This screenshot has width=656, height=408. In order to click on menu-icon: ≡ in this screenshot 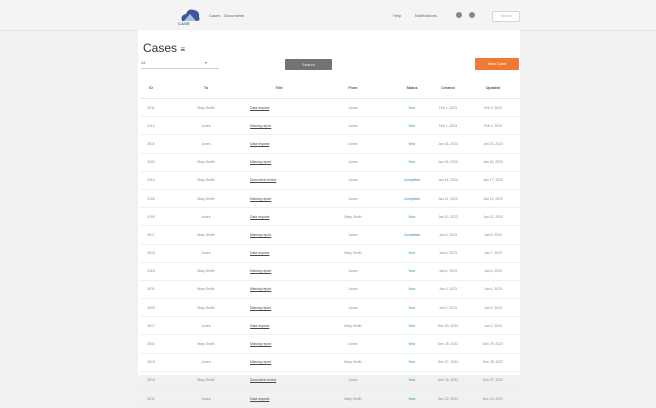, I will do `click(183, 49)`.